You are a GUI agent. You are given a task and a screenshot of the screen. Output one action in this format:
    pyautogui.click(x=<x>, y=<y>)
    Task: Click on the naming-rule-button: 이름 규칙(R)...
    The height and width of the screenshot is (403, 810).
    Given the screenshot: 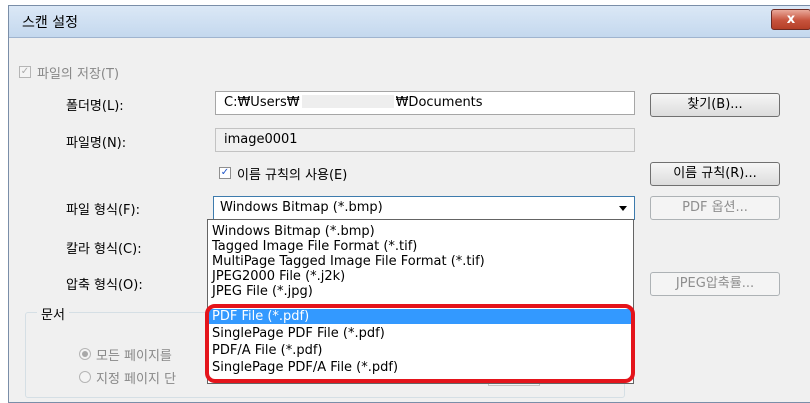 What is the action you would take?
    pyautogui.click(x=715, y=174)
    